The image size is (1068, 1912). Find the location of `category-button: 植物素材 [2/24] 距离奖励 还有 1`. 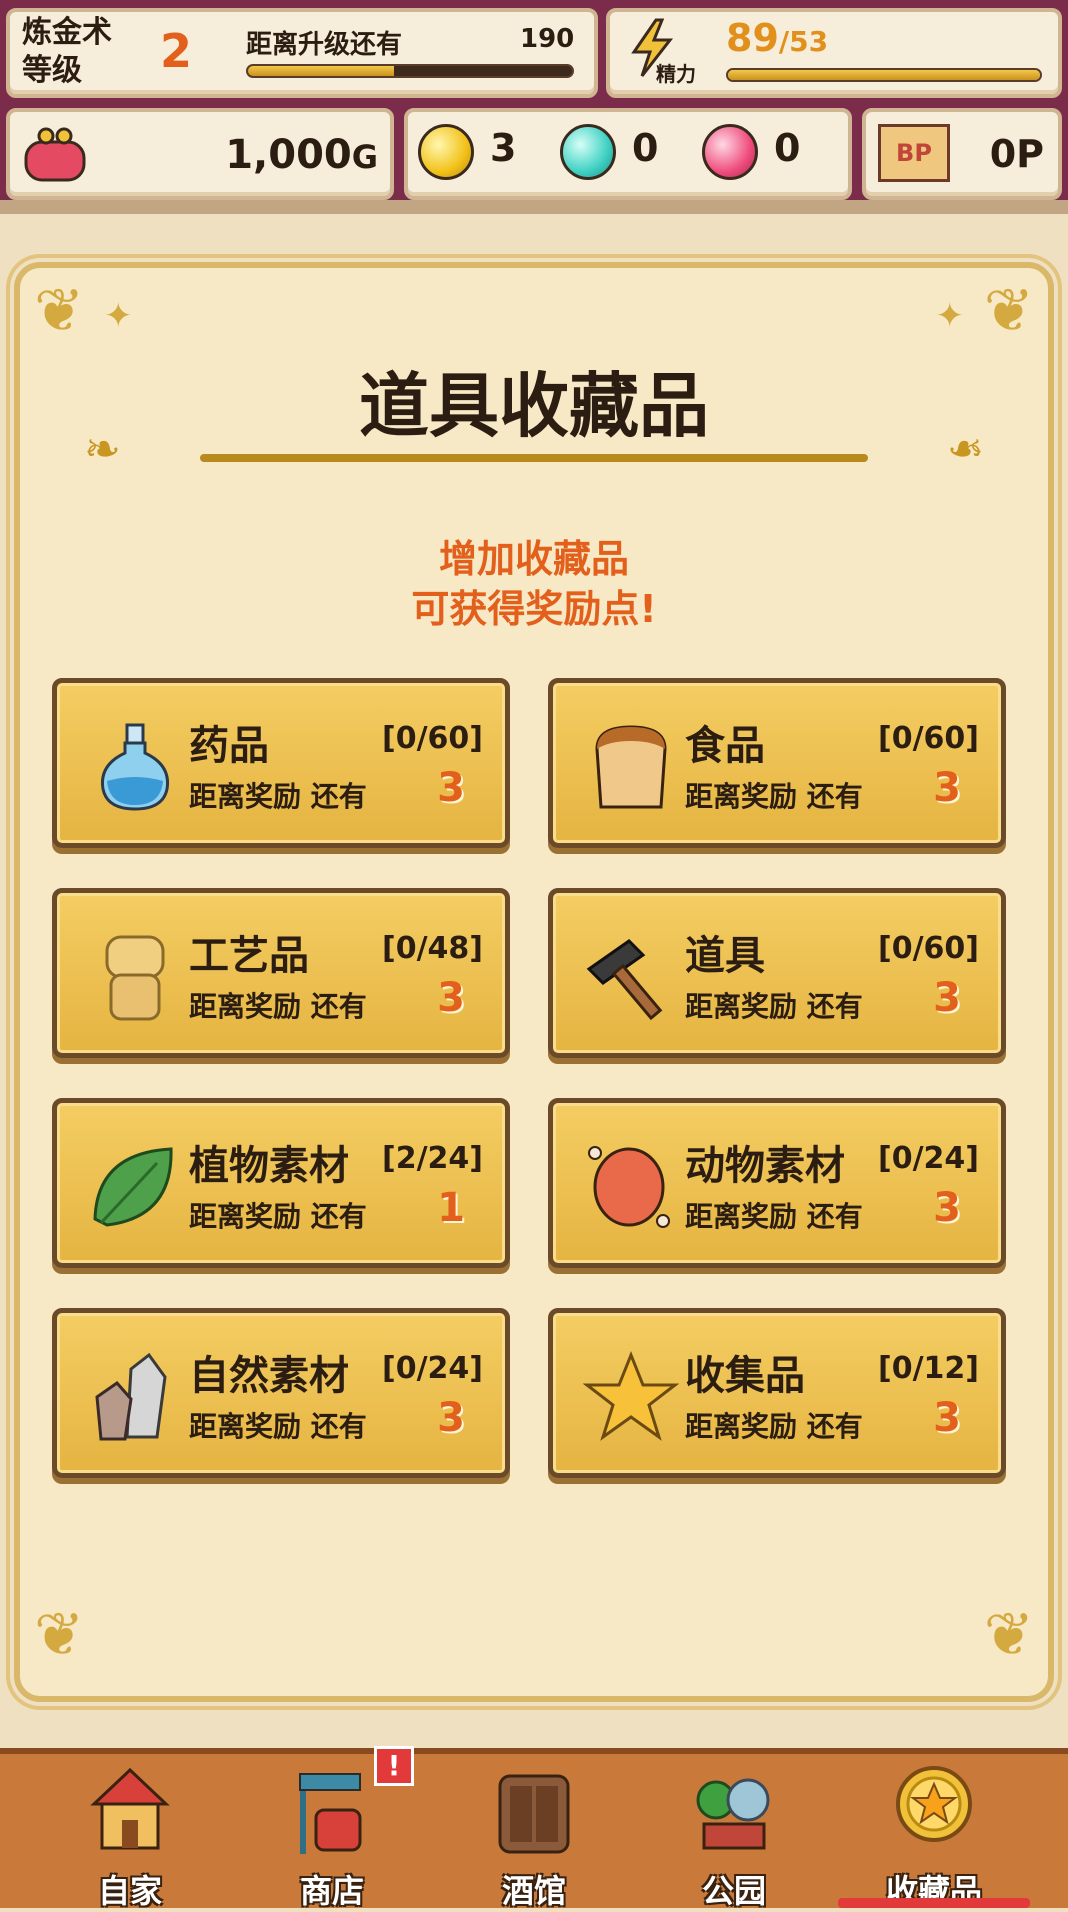

category-button: 植物素材 [2/24] 距离奖励 还有 1 is located at coordinates (281, 1183).